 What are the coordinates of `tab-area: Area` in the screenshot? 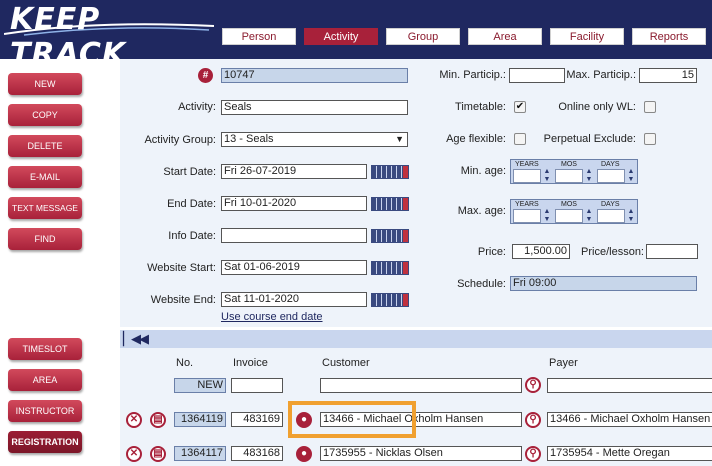 It's located at (505, 36).